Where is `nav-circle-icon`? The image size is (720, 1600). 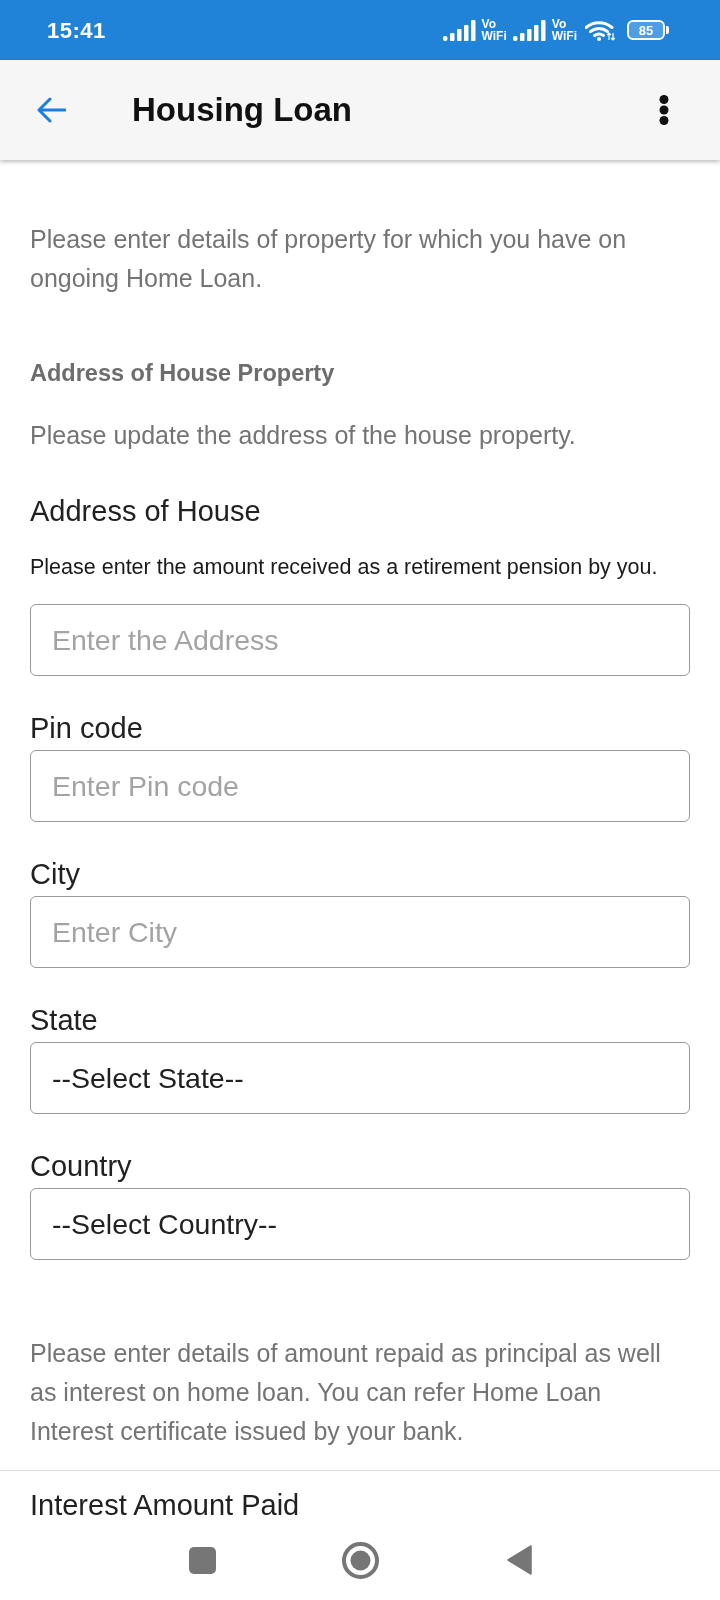
nav-circle-icon is located at coordinates (360, 1560).